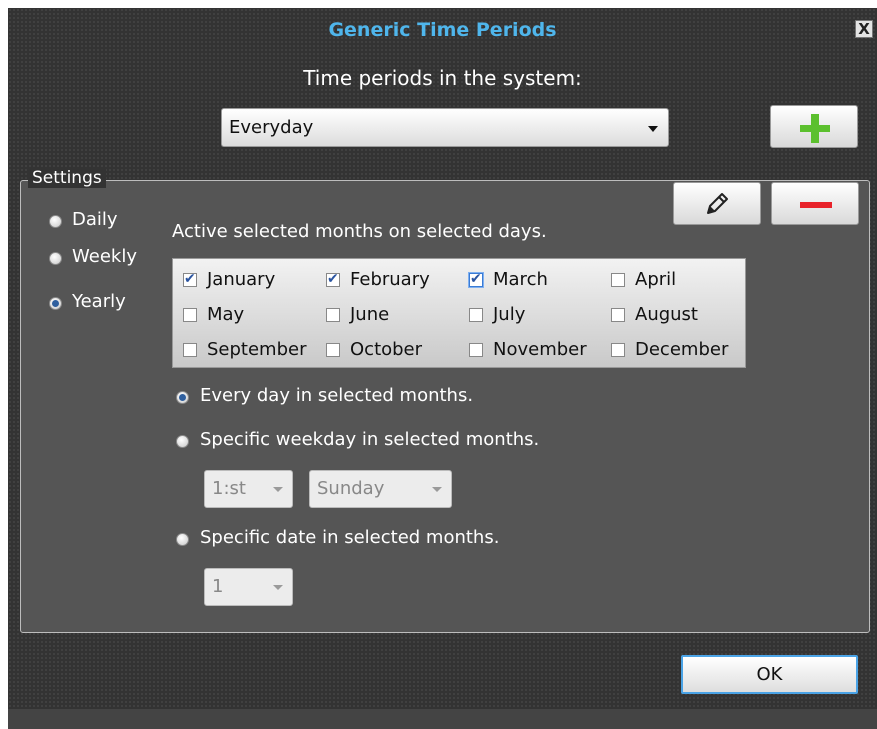  I want to click on remove-period-button, so click(815, 203).